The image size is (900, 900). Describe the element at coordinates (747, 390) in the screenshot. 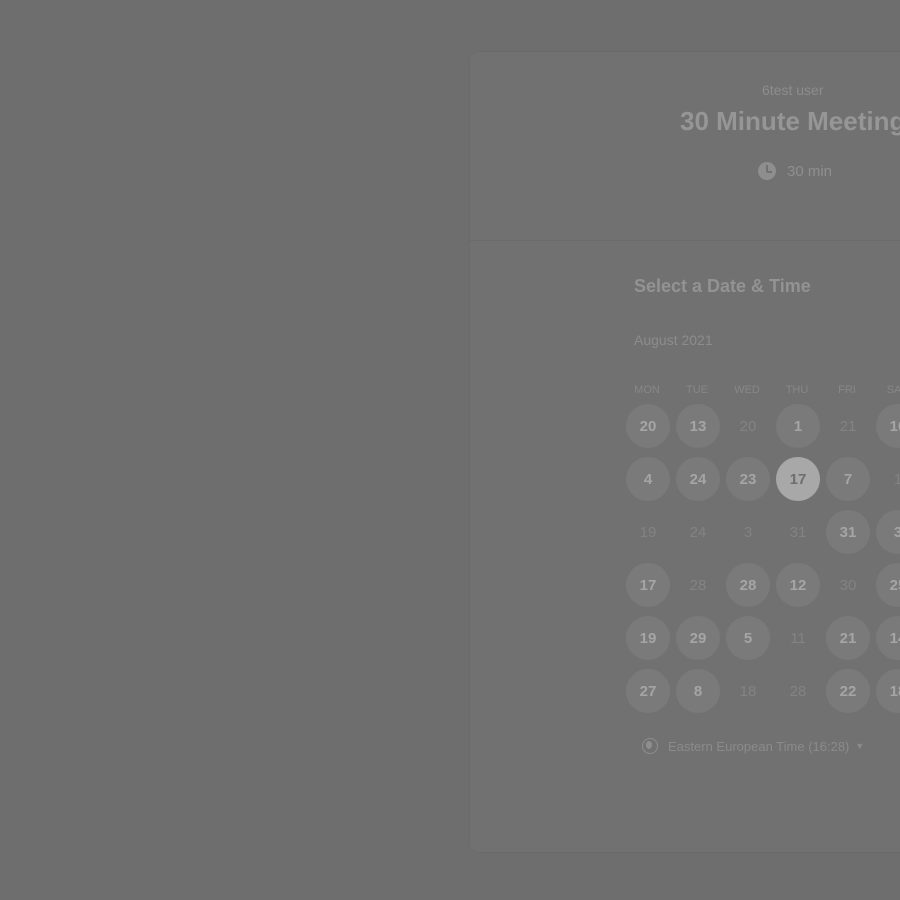

I see `weekday-label-wed: WED` at that location.